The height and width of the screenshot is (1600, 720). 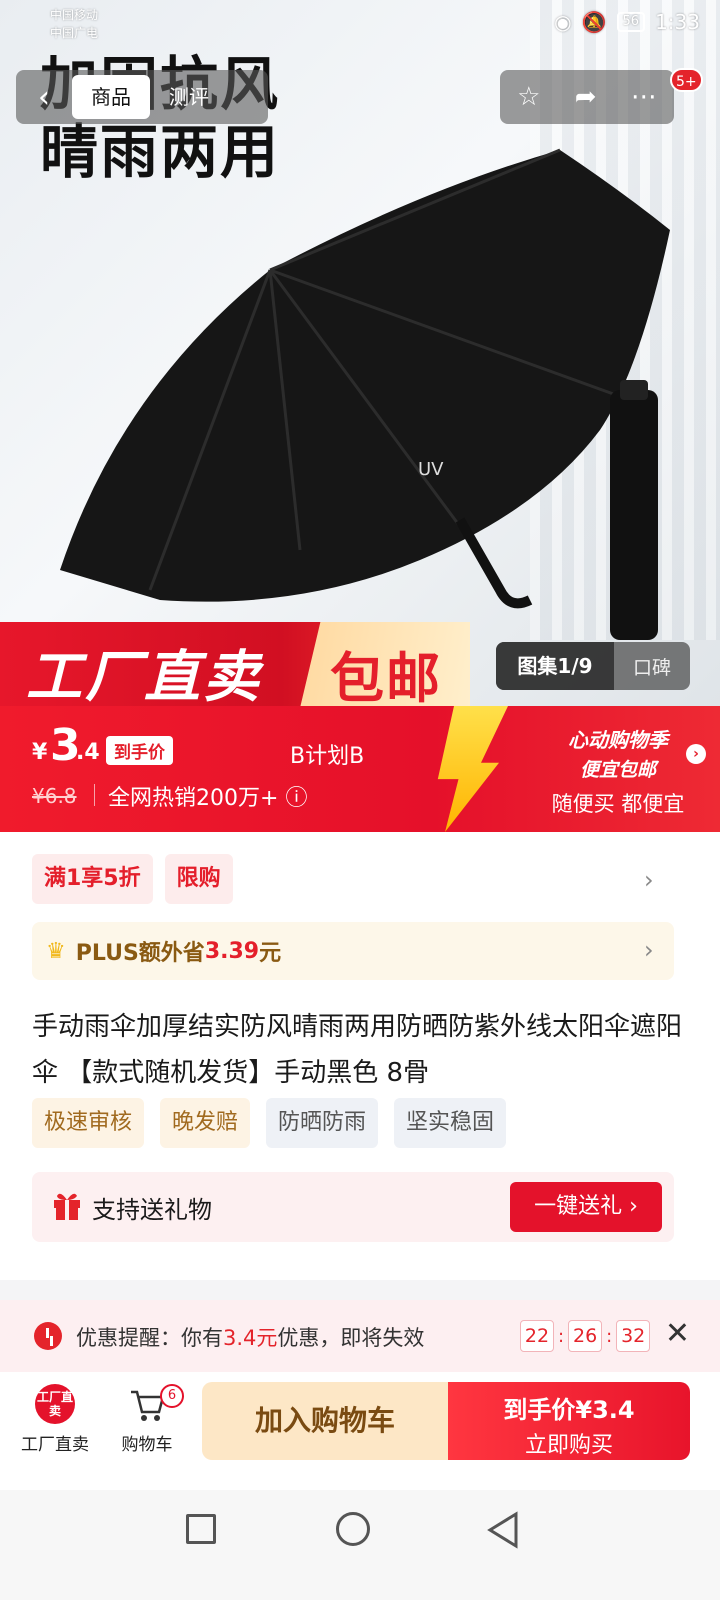 I want to click on promo-line3: 随便买 都便宜, so click(x=618, y=804).